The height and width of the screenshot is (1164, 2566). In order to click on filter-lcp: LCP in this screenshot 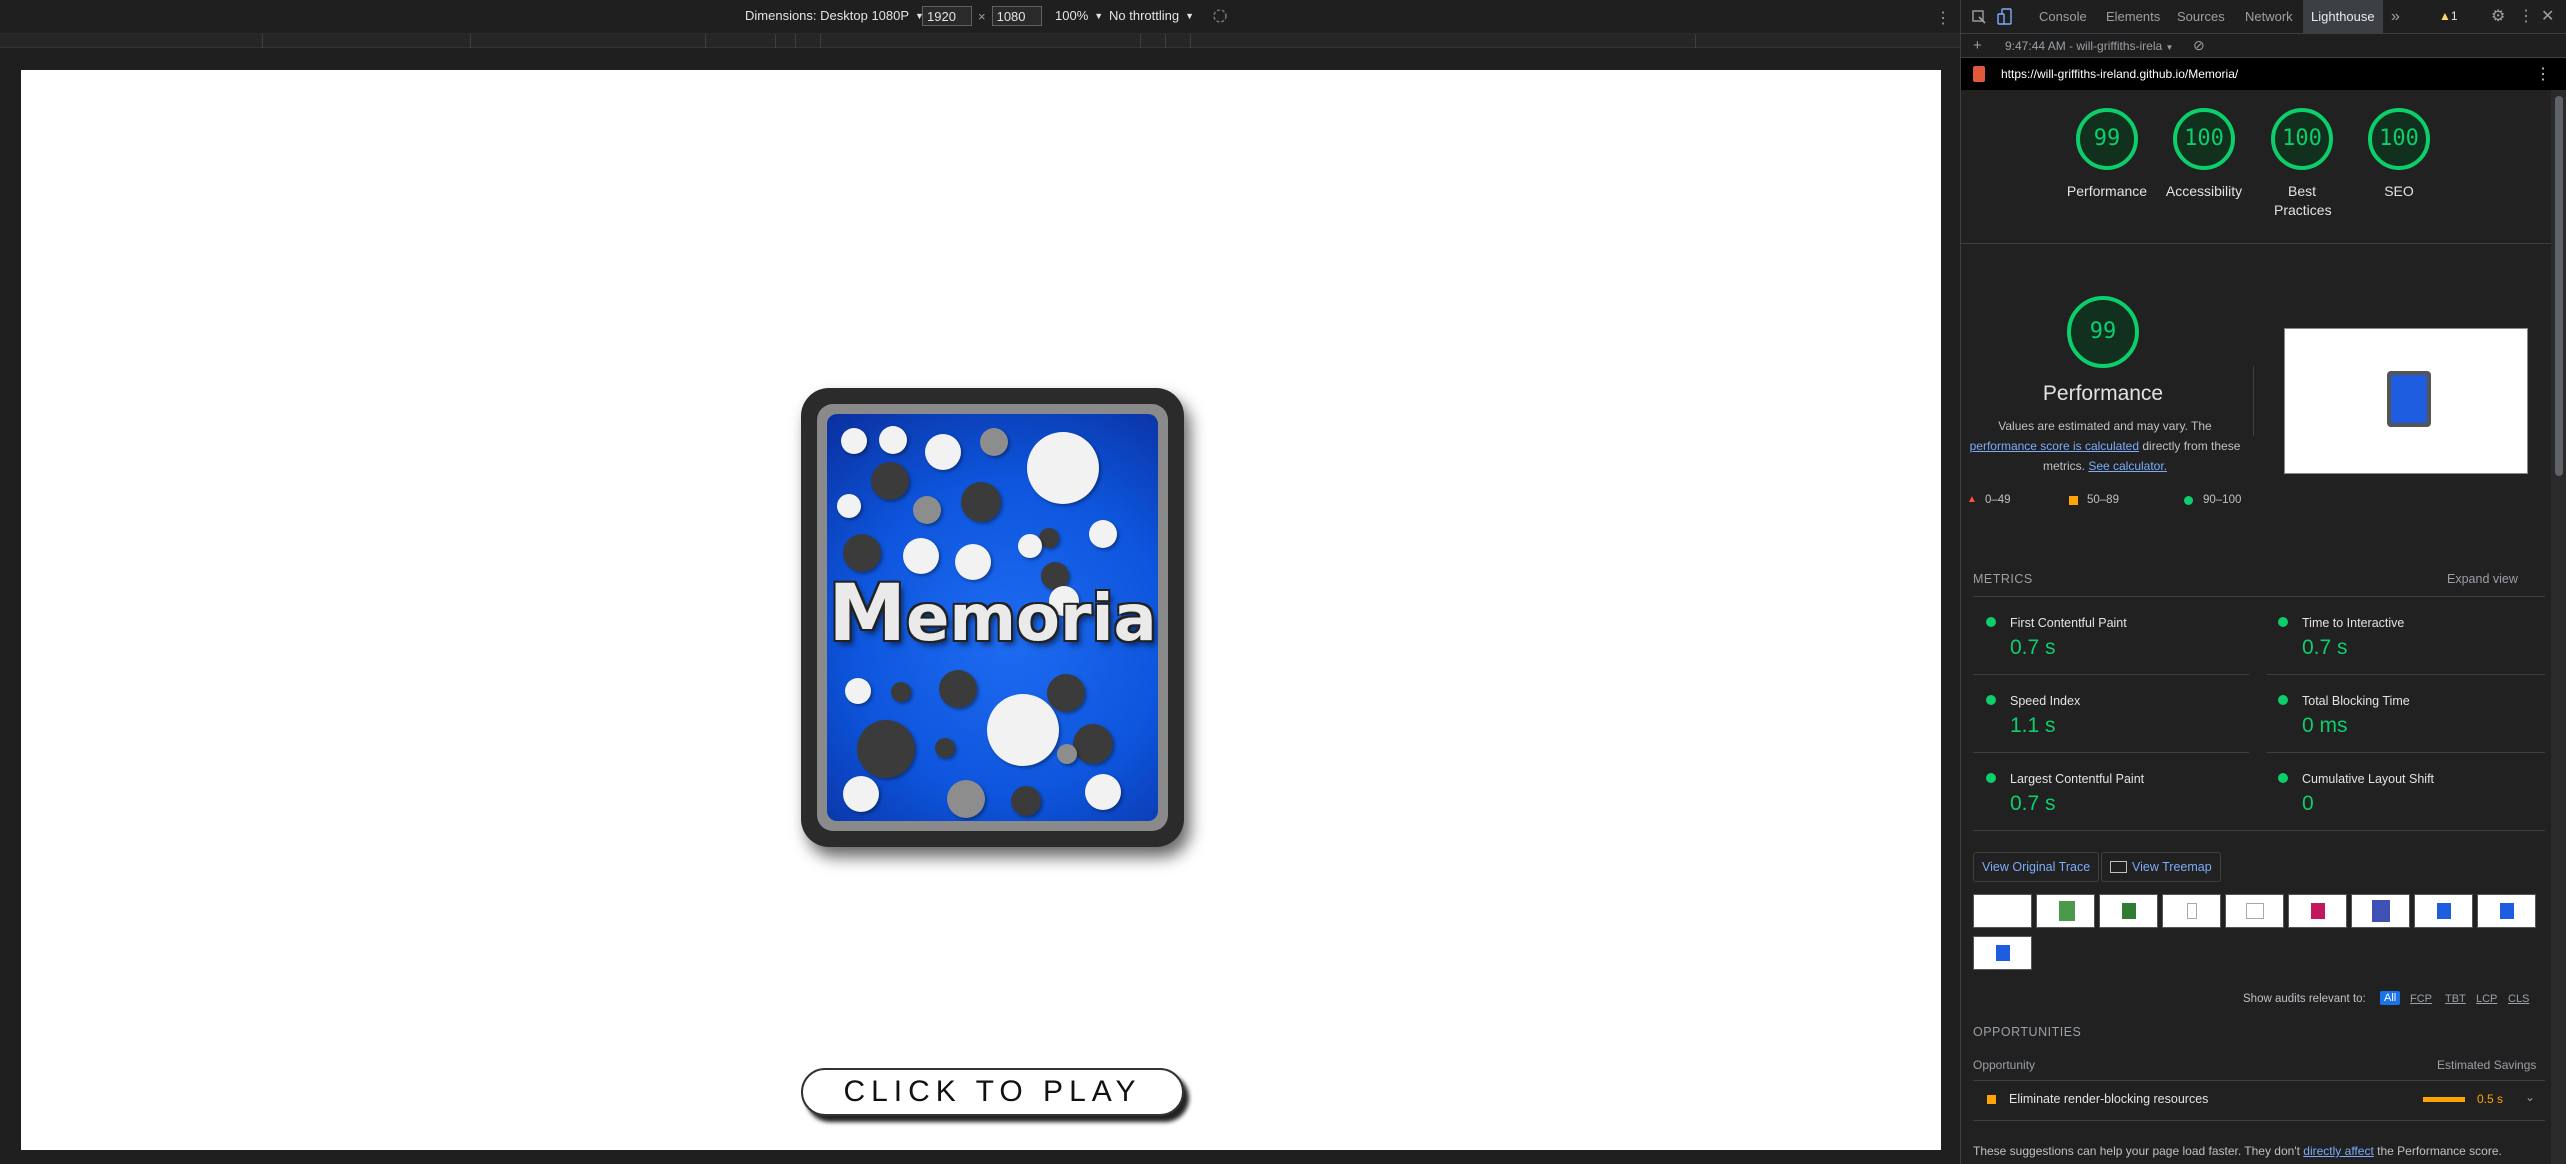, I will do `click(2486, 999)`.